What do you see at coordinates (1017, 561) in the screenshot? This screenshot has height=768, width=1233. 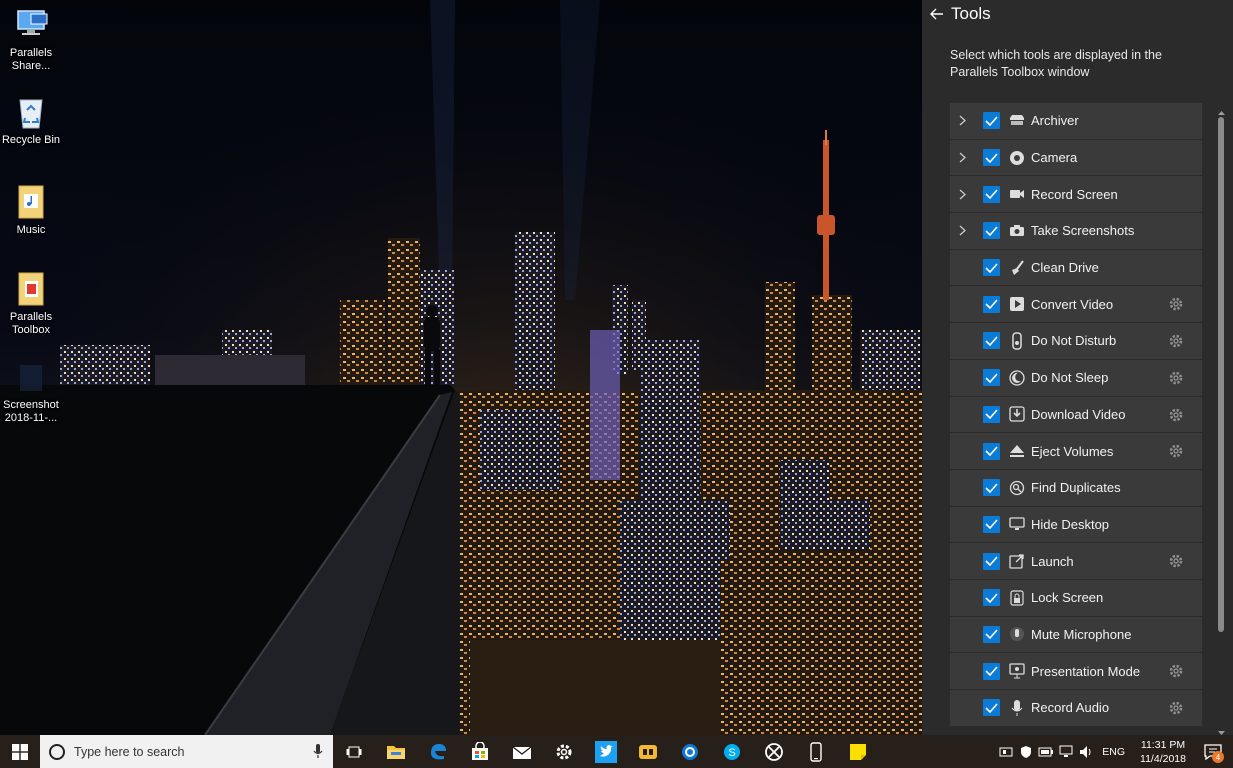 I see `launch-icon` at bounding box center [1017, 561].